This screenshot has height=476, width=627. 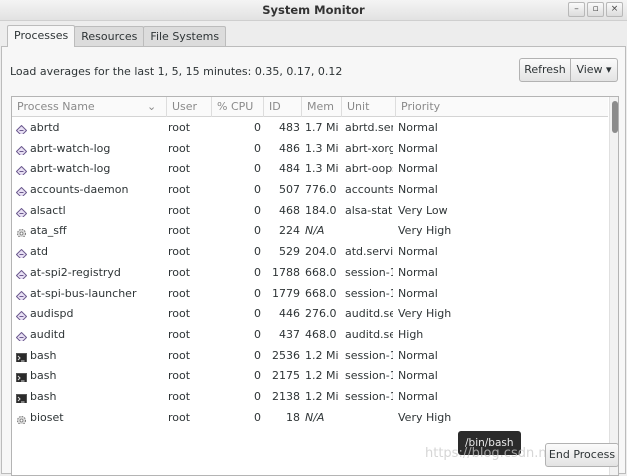 What do you see at coordinates (289, 334) in the screenshot?
I see `process-id: 437` at bounding box center [289, 334].